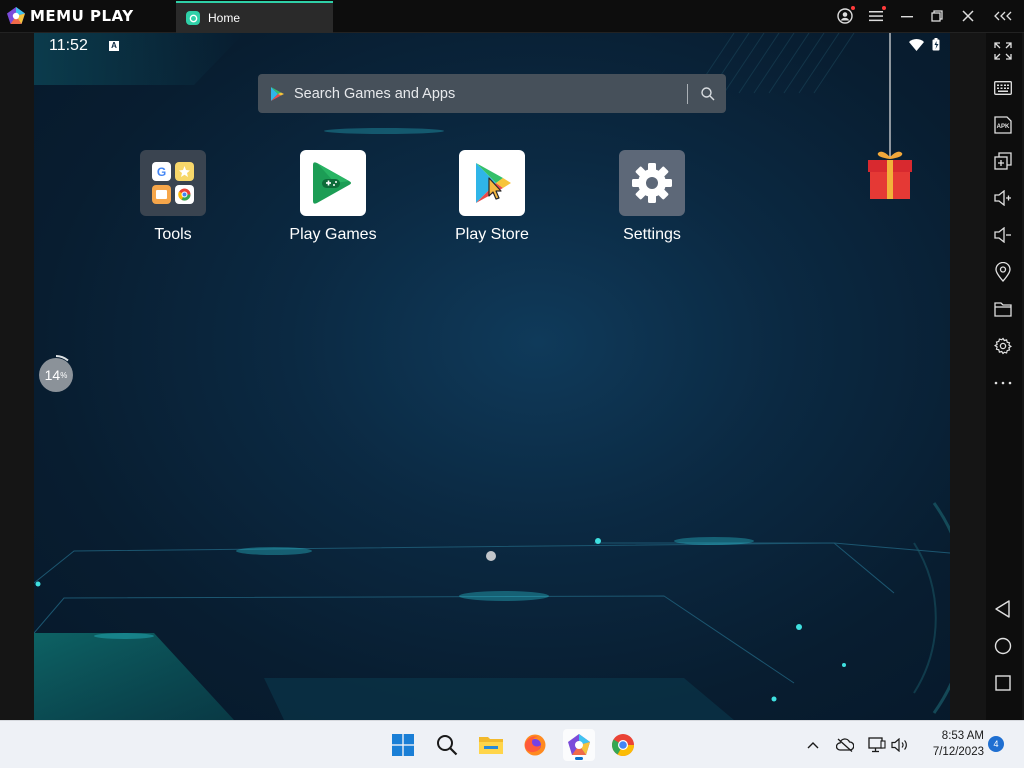  I want to click on collapse-sidebar-button, so click(1004, 16).